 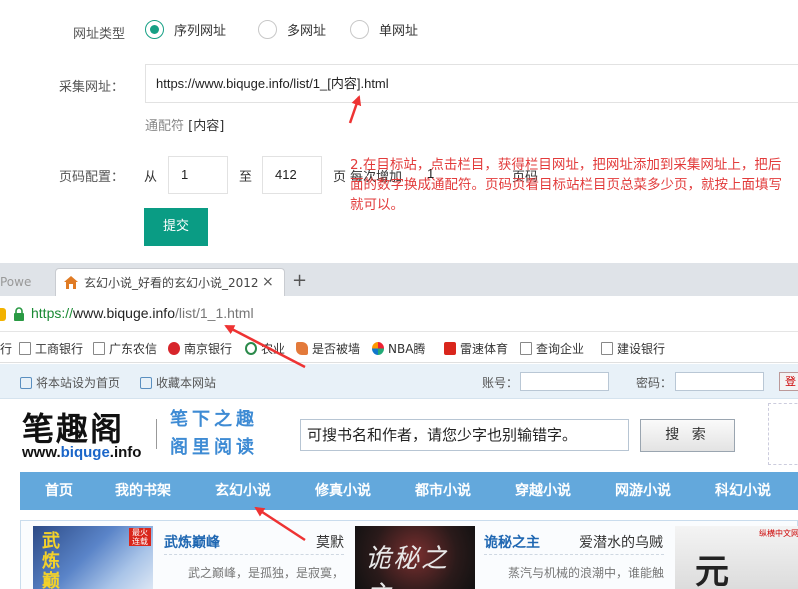 I want to click on book-cover: 诡秘之主, so click(x=415, y=557).